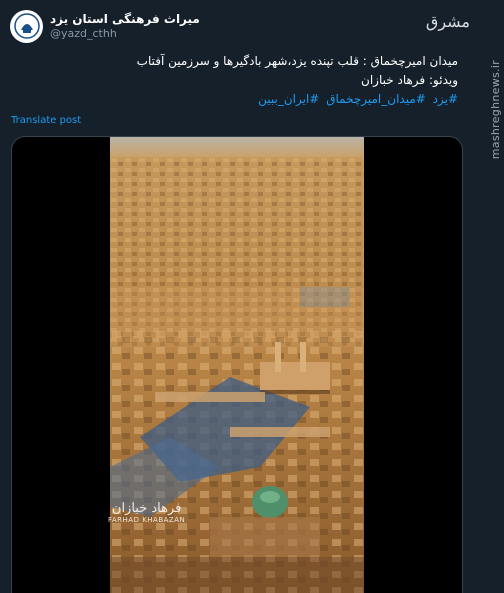 This screenshot has width=504, height=593. I want to click on hashtag-link: #یزد, so click(445, 99).